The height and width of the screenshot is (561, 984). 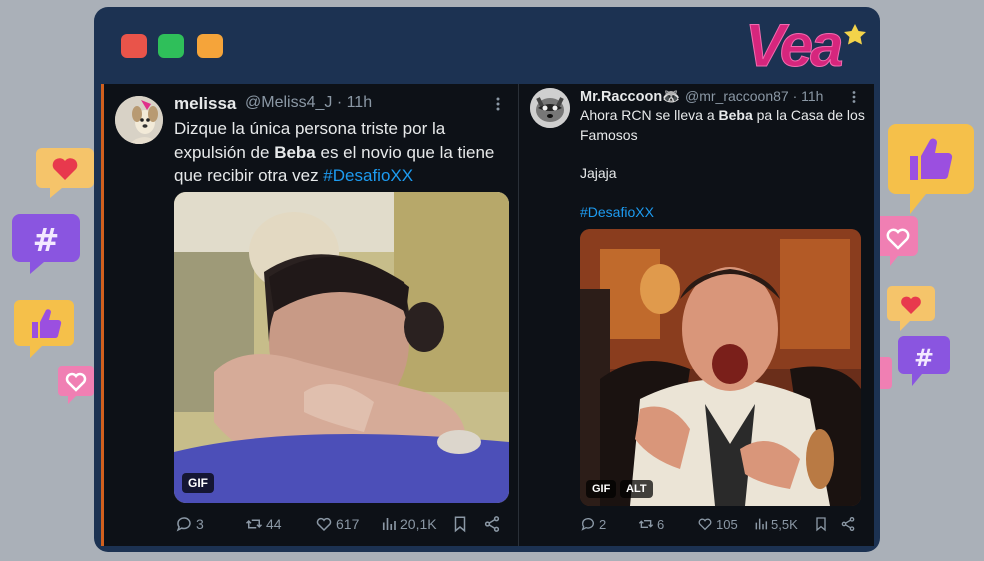 I want to click on author-handle-time: @Meliss4_J · 11h, so click(x=308, y=103).